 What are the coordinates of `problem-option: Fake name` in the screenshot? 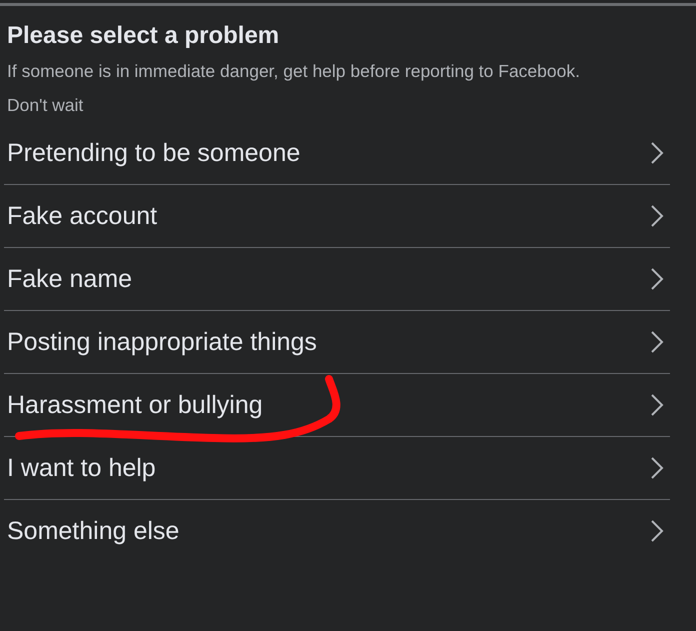 It's located at (337, 279).